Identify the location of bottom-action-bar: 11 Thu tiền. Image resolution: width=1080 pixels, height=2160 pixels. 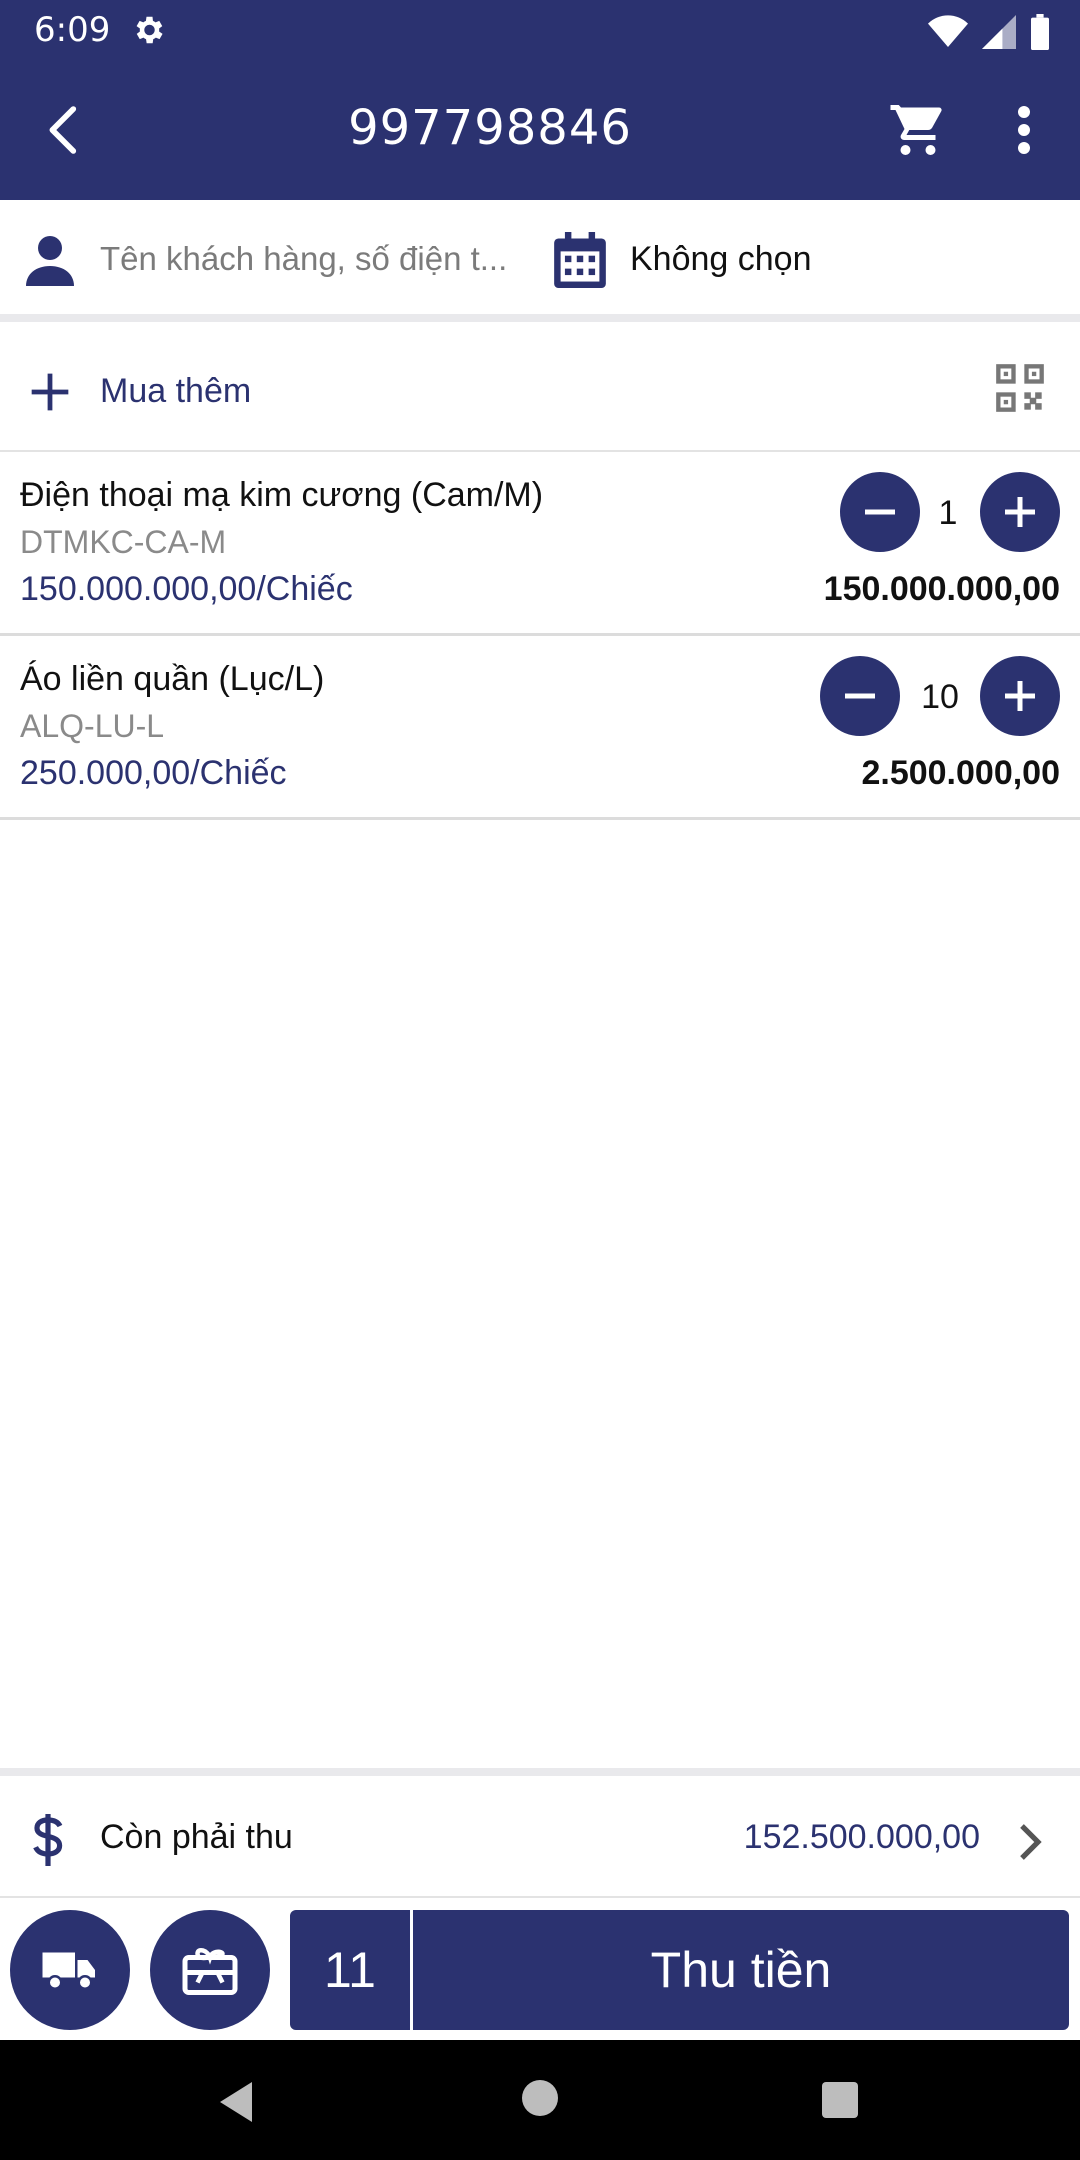
(540, 1969).